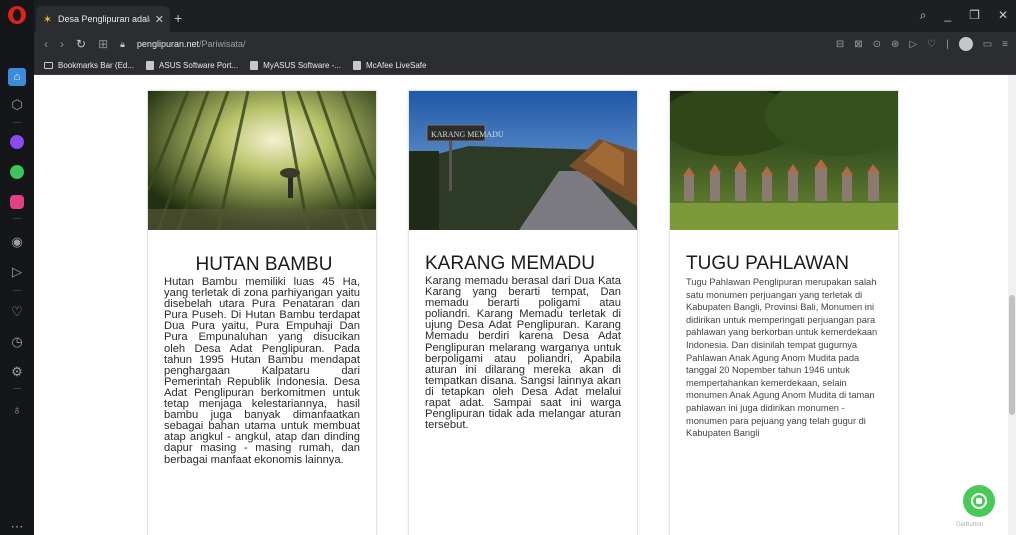 The width and height of the screenshot is (1016, 535). I want to click on snapshot-icon: ⊙, so click(877, 44).